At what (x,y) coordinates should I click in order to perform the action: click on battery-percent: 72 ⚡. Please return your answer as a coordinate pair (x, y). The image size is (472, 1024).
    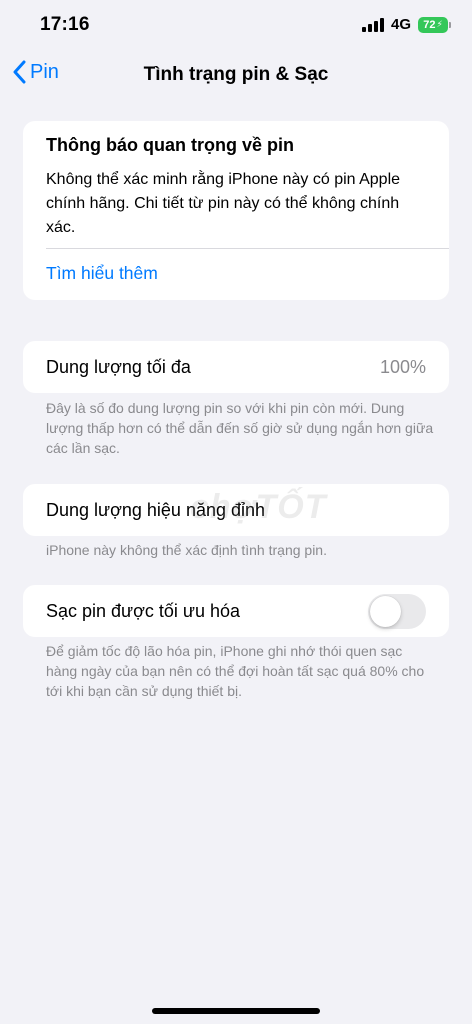
    Looking at the image, I should click on (433, 25).